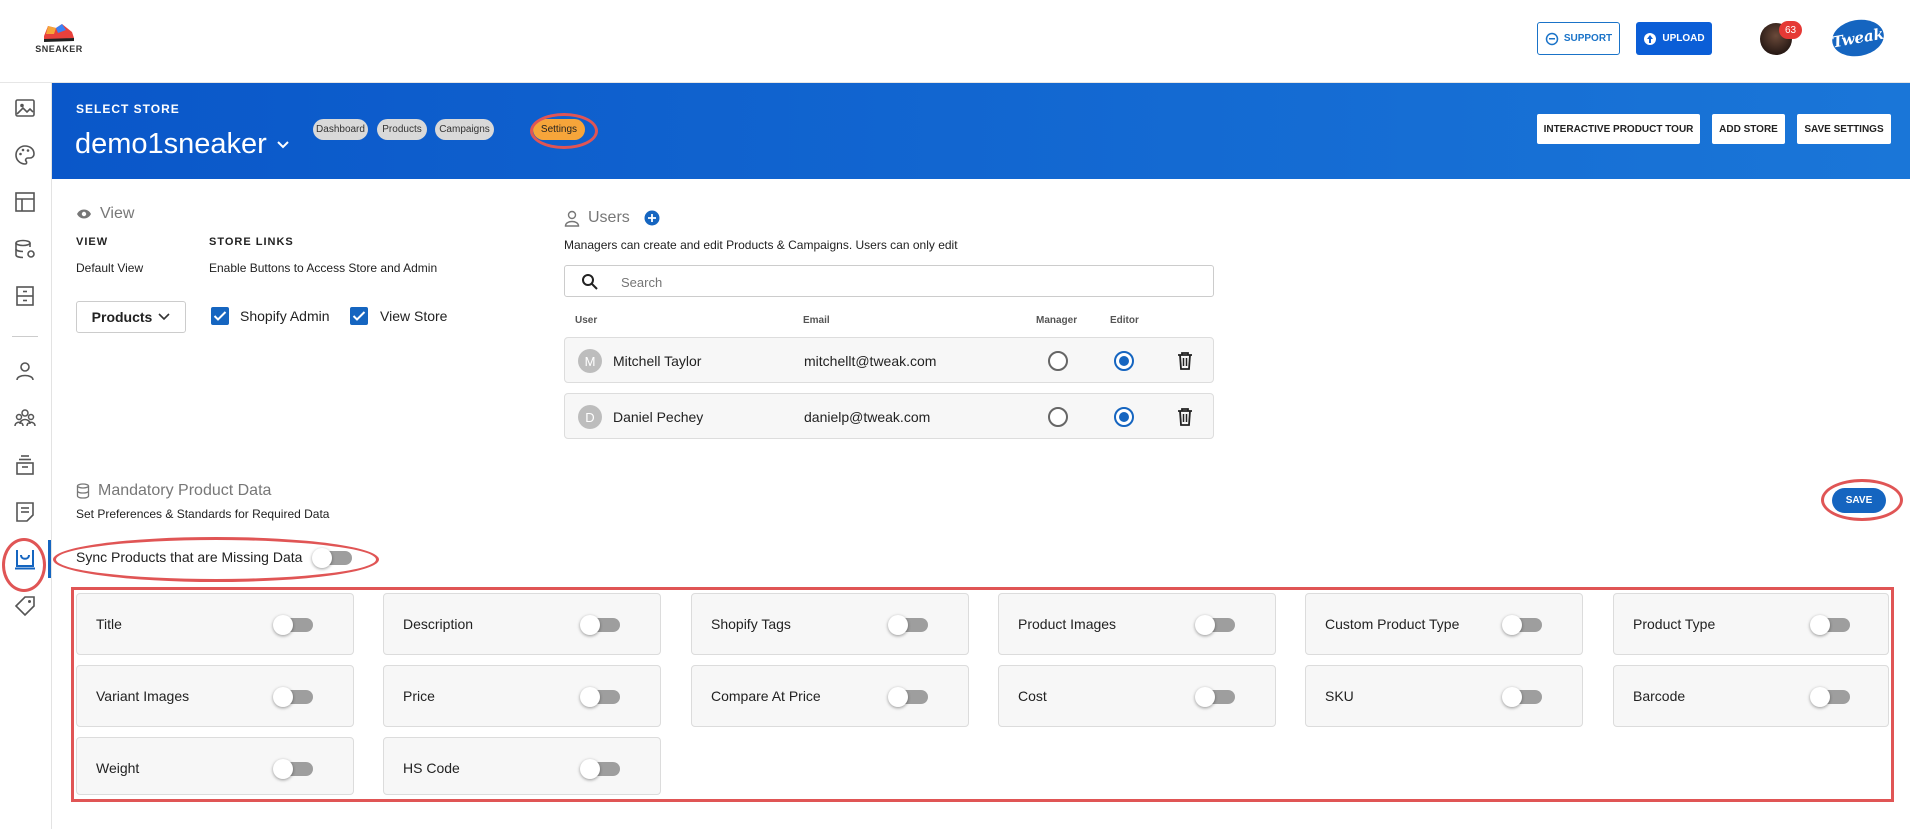 Image resolution: width=1910 pixels, height=829 pixels. Describe the element at coordinates (25, 465) in the screenshot. I see `store-stack-icon` at that location.